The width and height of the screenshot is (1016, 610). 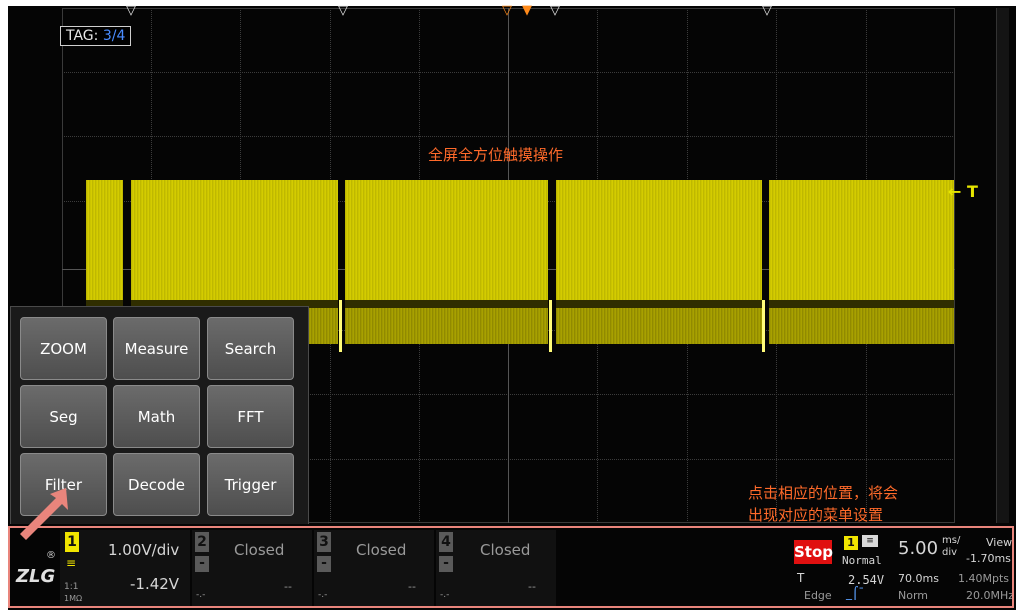 What do you see at coordinates (963, 191) in the screenshot?
I see `trigger-level-marker: ← T` at bounding box center [963, 191].